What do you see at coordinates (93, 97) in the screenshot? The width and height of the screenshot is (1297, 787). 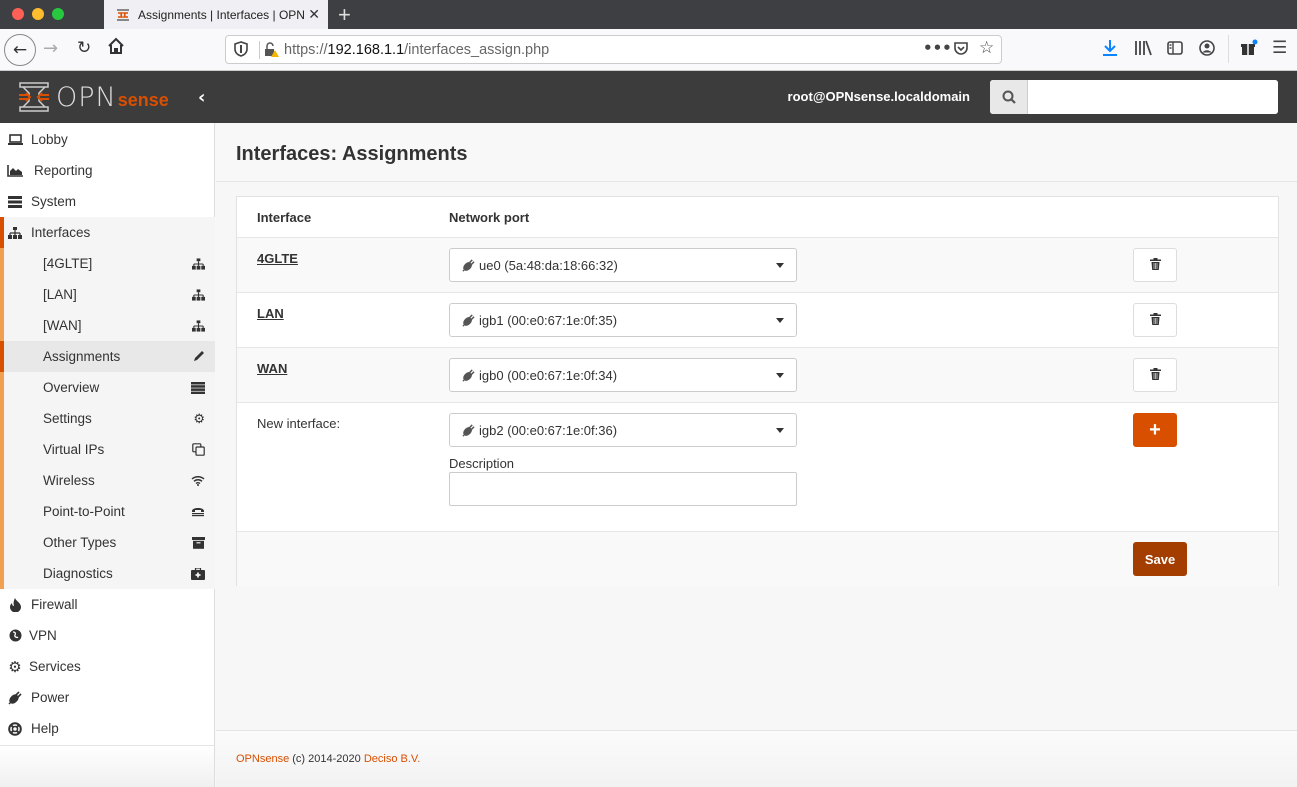 I see `opnsense-logo: OPN sense` at bounding box center [93, 97].